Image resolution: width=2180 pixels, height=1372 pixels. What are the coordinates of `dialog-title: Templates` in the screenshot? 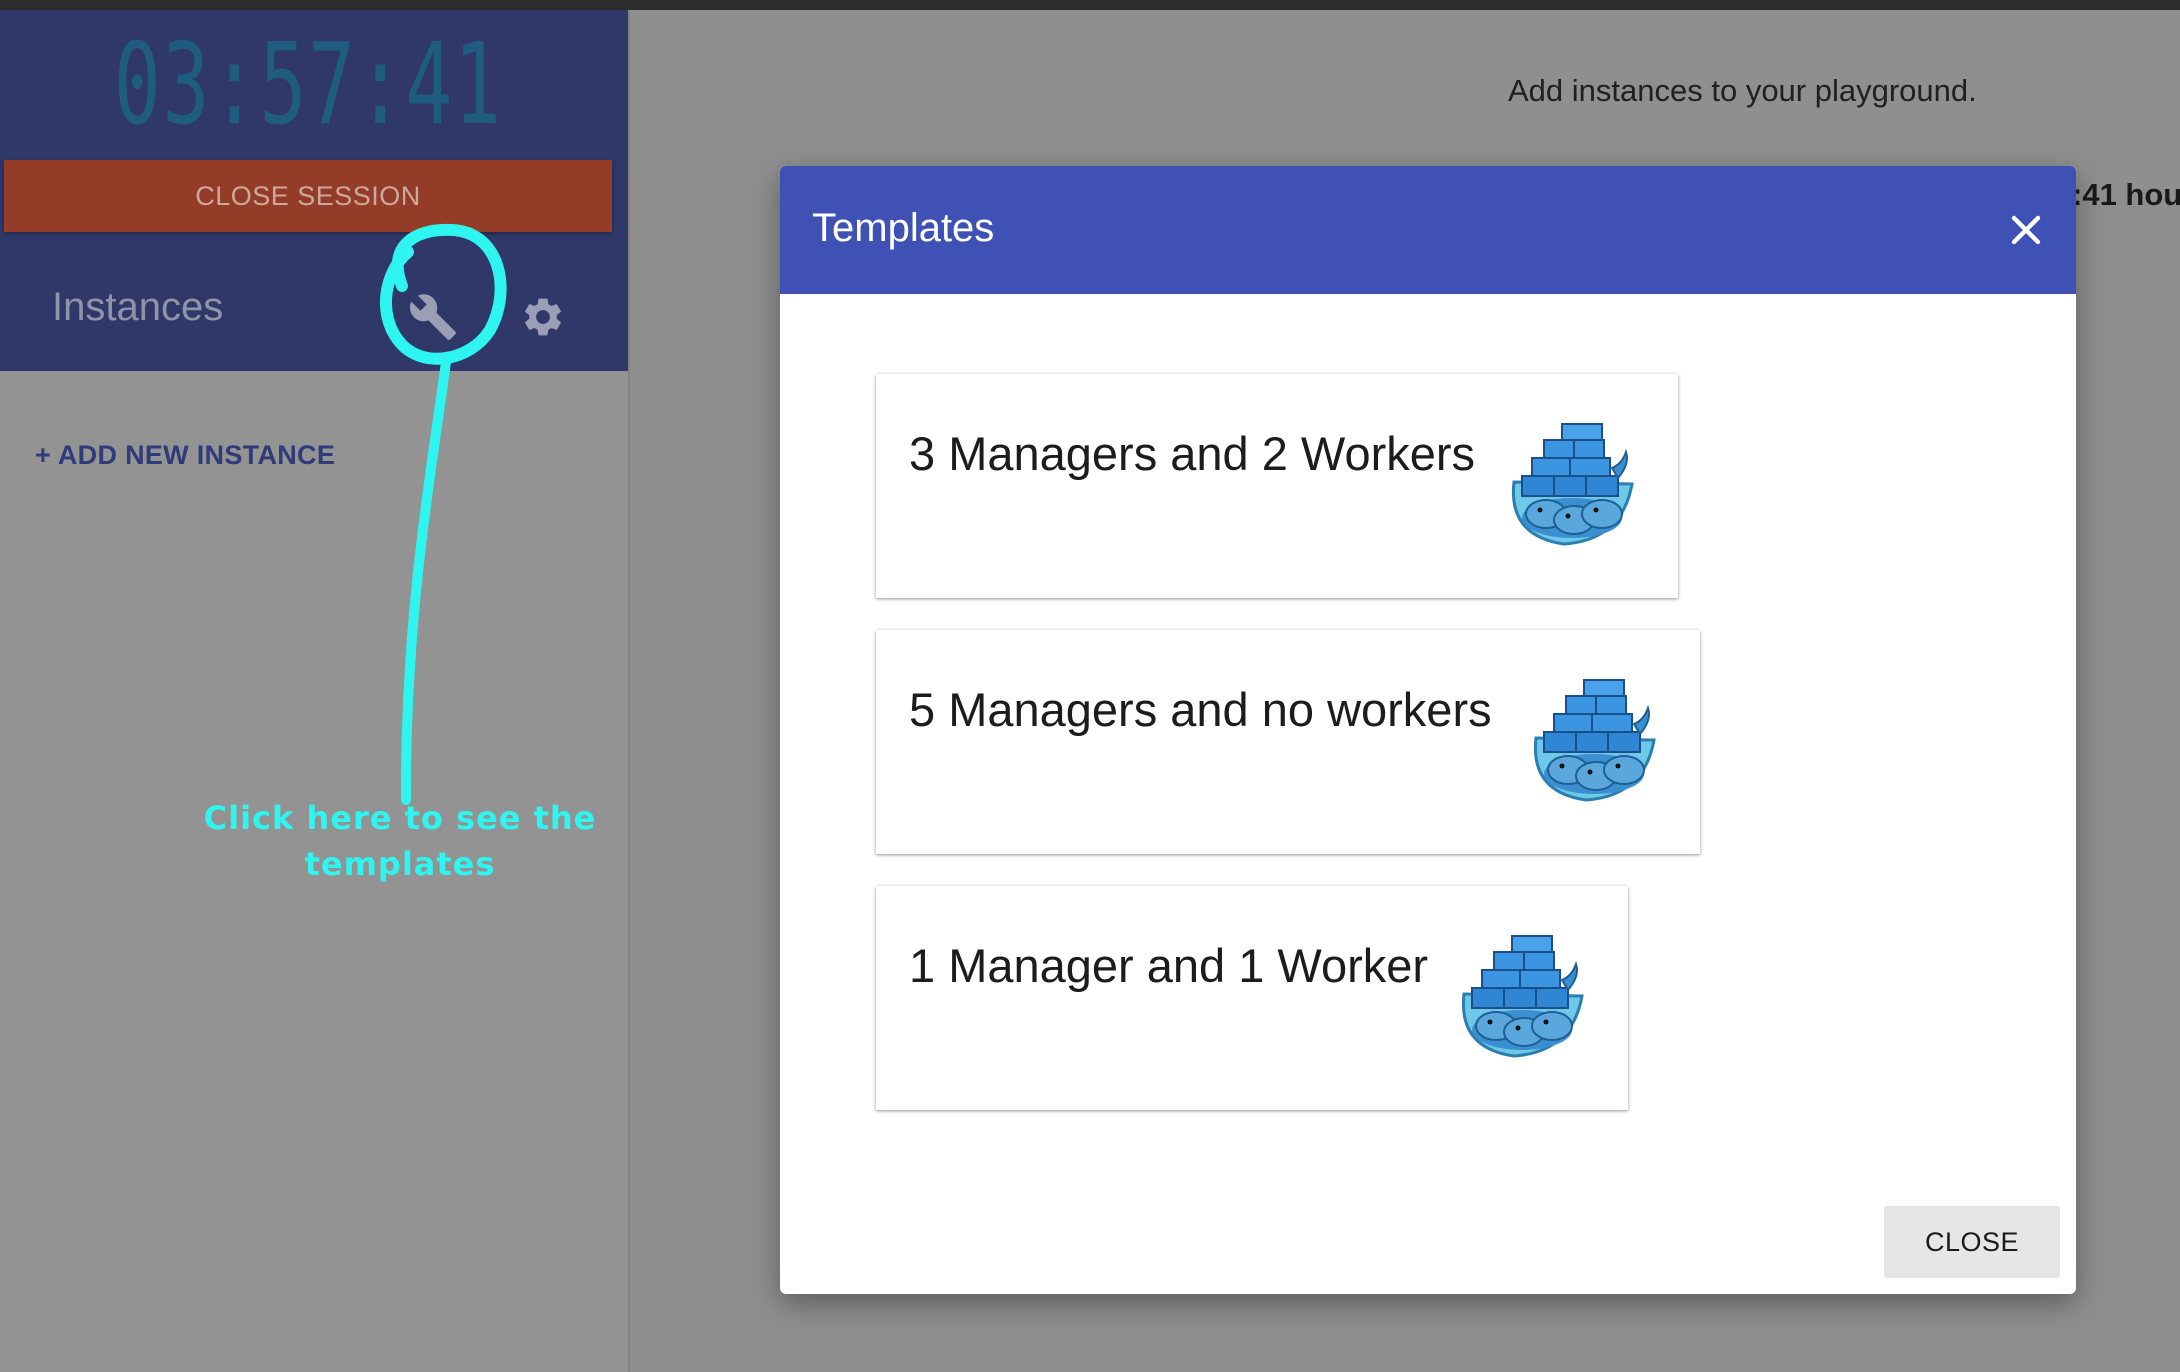 It's located at (903, 228).